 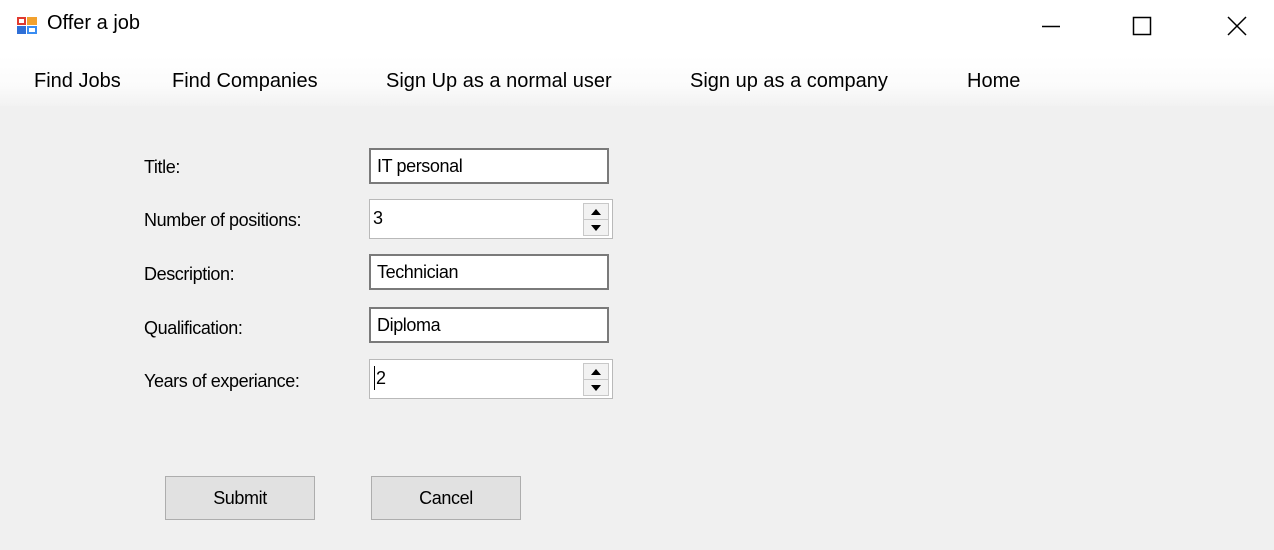 What do you see at coordinates (499, 81) in the screenshot?
I see `menu-item-sign-up-normal-user: Sign Up as a normal user` at bounding box center [499, 81].